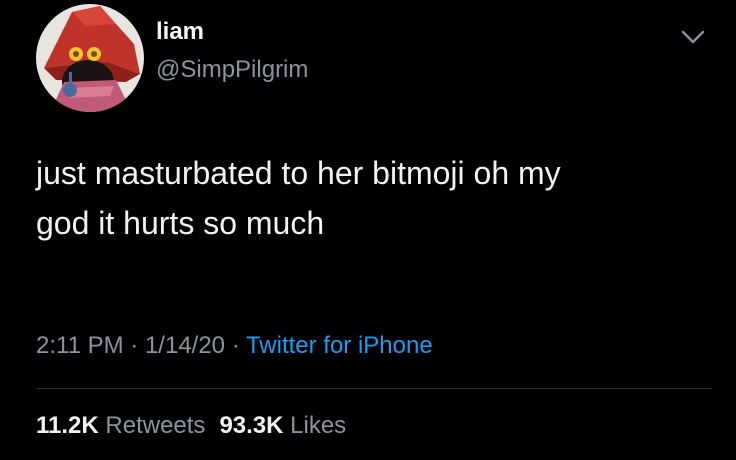 The width and height of the screenshot is (736, 460). What do you see at coordinates (232, 70) in the screenshot?
I see `user-handle: @SimpPilgrim` at bounding box center [232, 70].